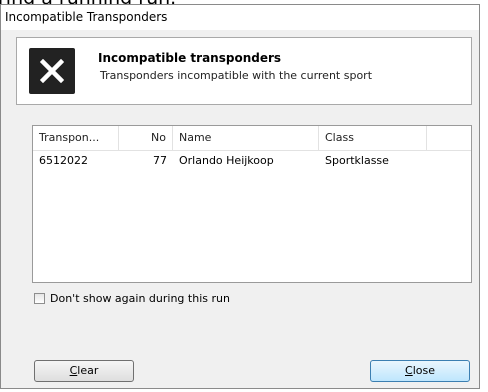  I want to click on column-headers: Transpon... No Name Class, so click(252, 138).